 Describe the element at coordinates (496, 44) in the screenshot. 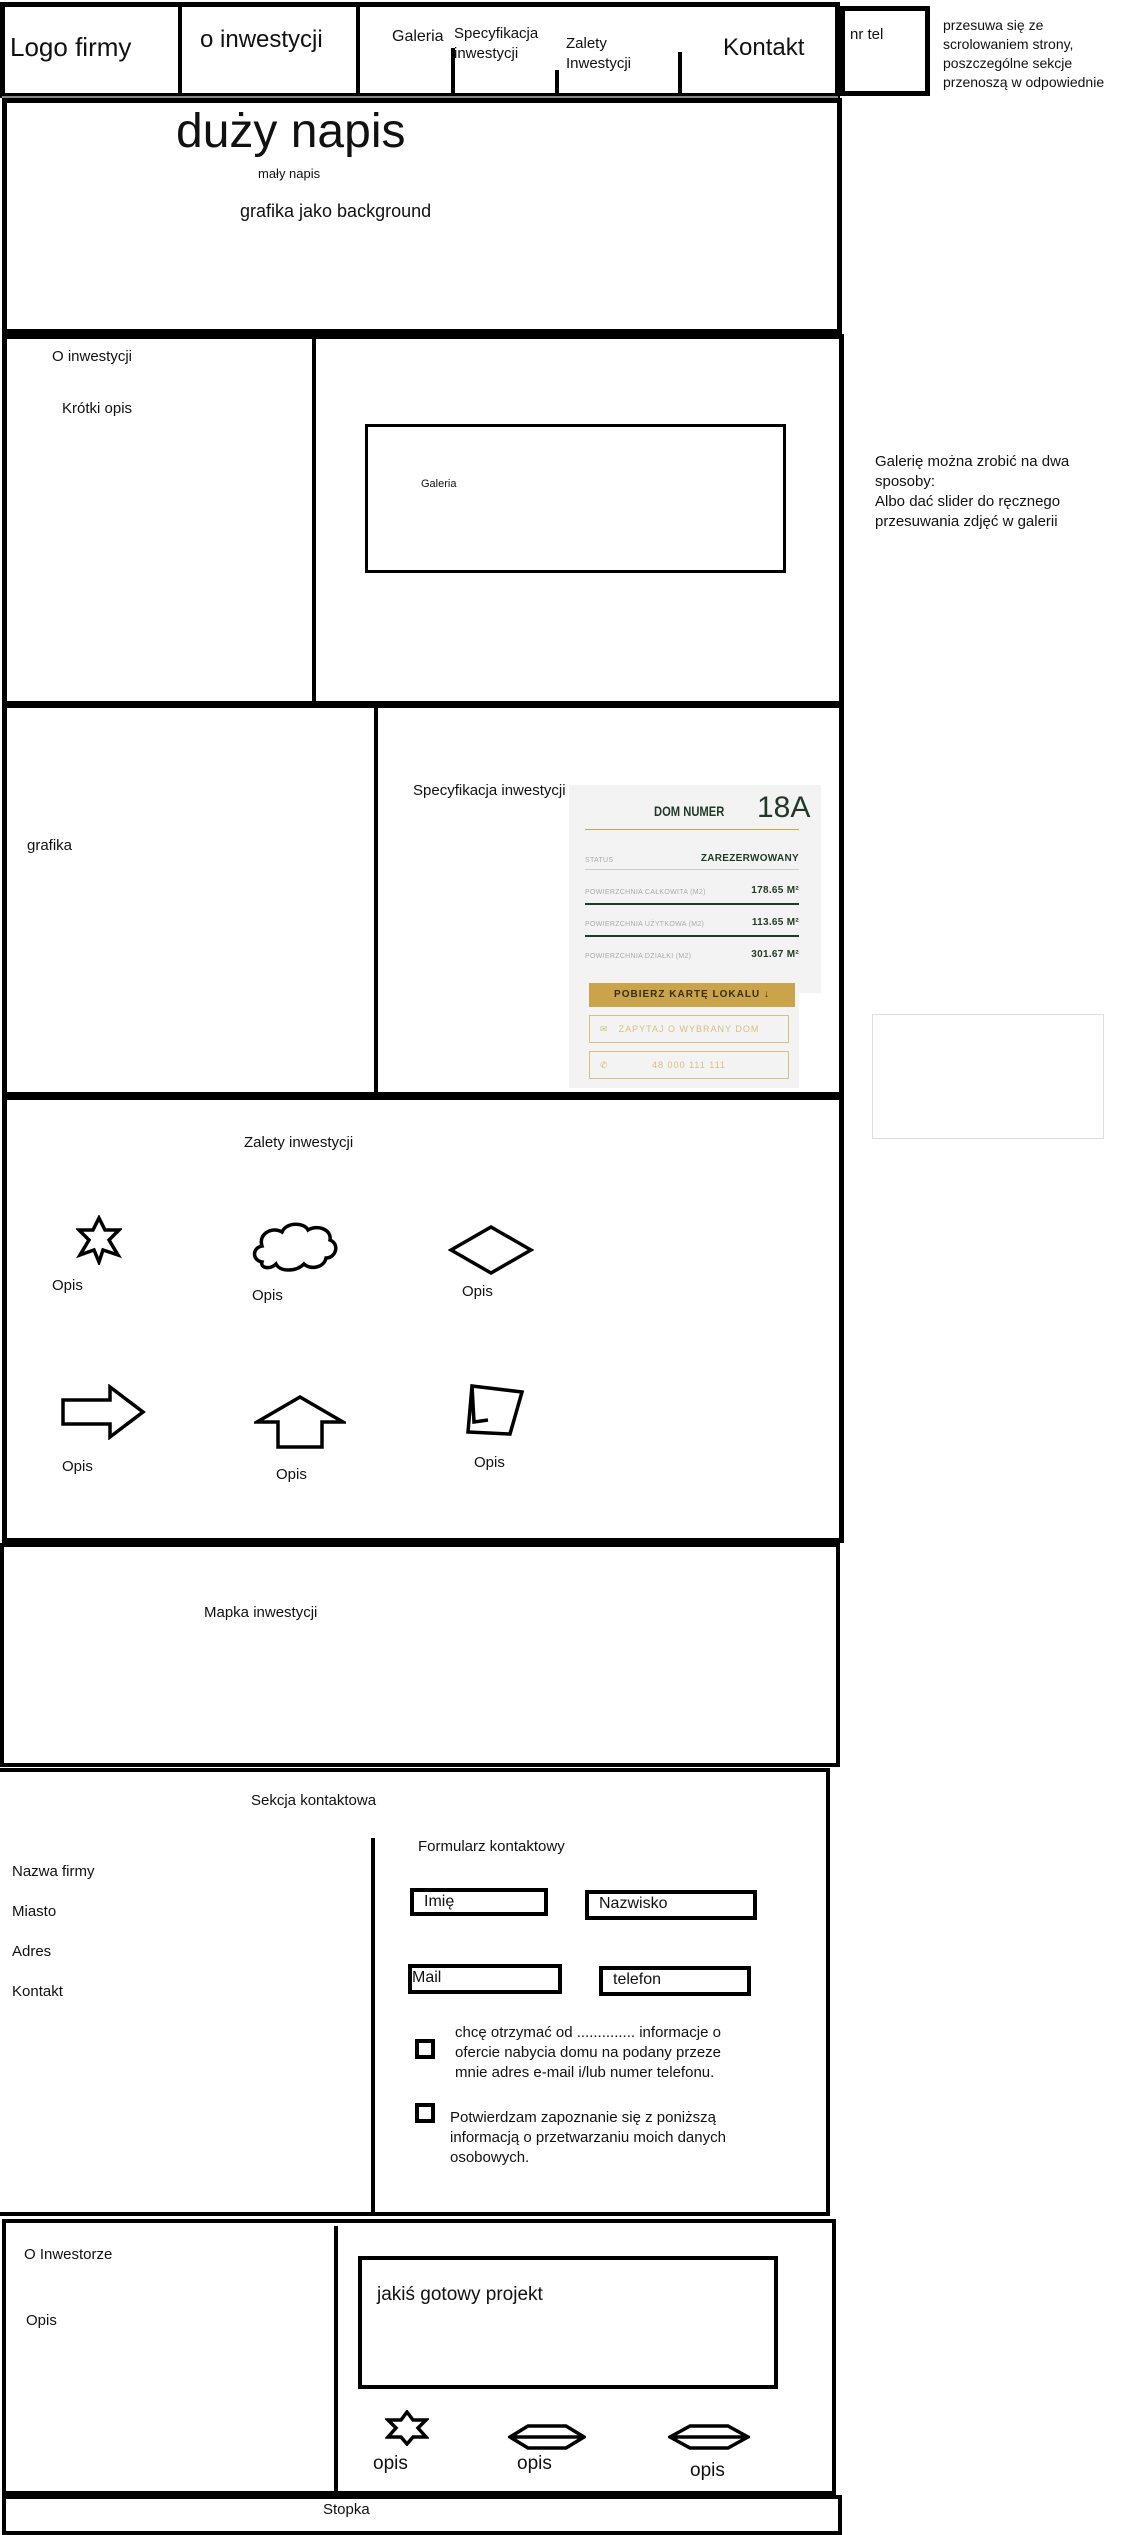

I see `nav-specyfikacja: Specyfikacja inwestycji` at that location.